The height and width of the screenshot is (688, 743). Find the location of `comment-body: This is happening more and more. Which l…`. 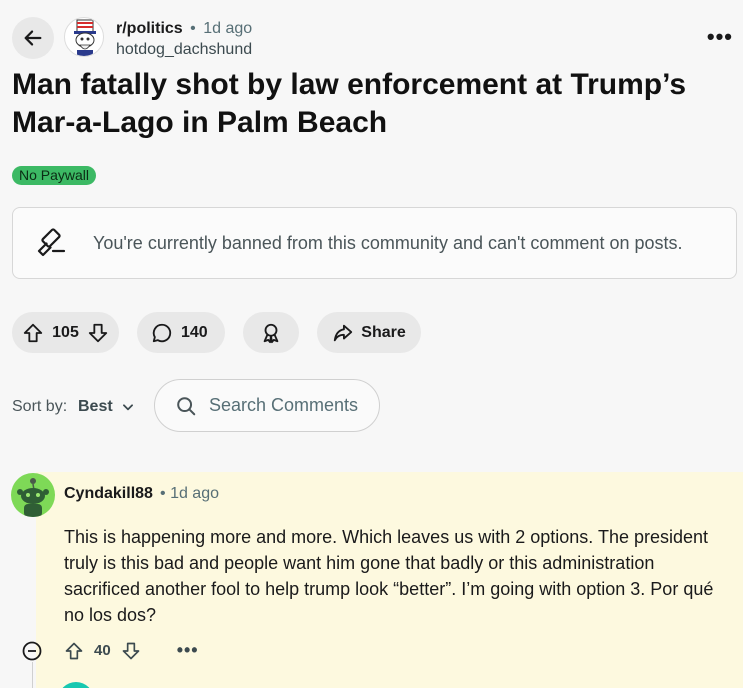

comment-body: This is happening more and more. Which l… is located at coordinates (389, 576).